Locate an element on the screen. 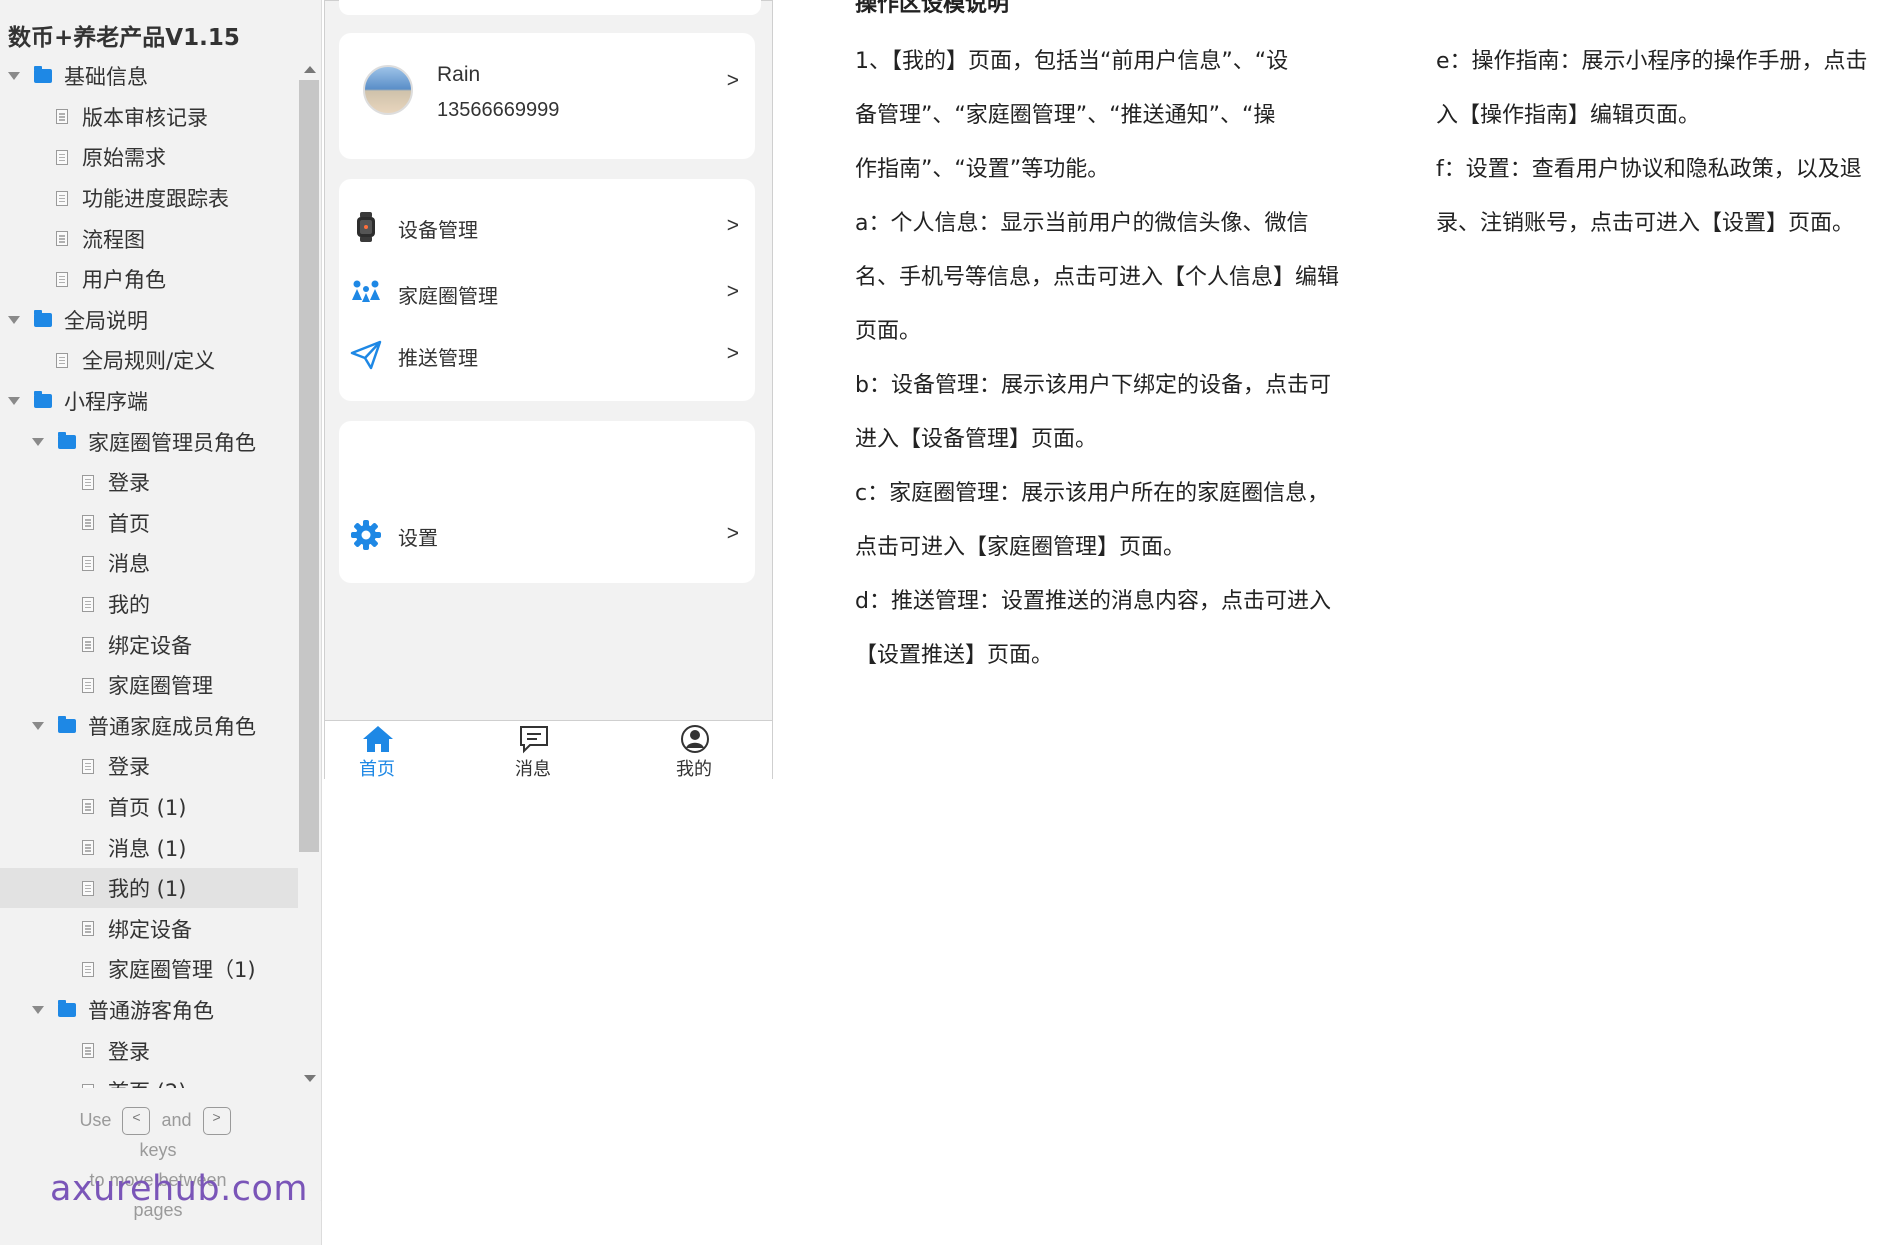 The image size is (1893, 1245). tree-page: 消息 (1) is located at coordinates (149, 847).